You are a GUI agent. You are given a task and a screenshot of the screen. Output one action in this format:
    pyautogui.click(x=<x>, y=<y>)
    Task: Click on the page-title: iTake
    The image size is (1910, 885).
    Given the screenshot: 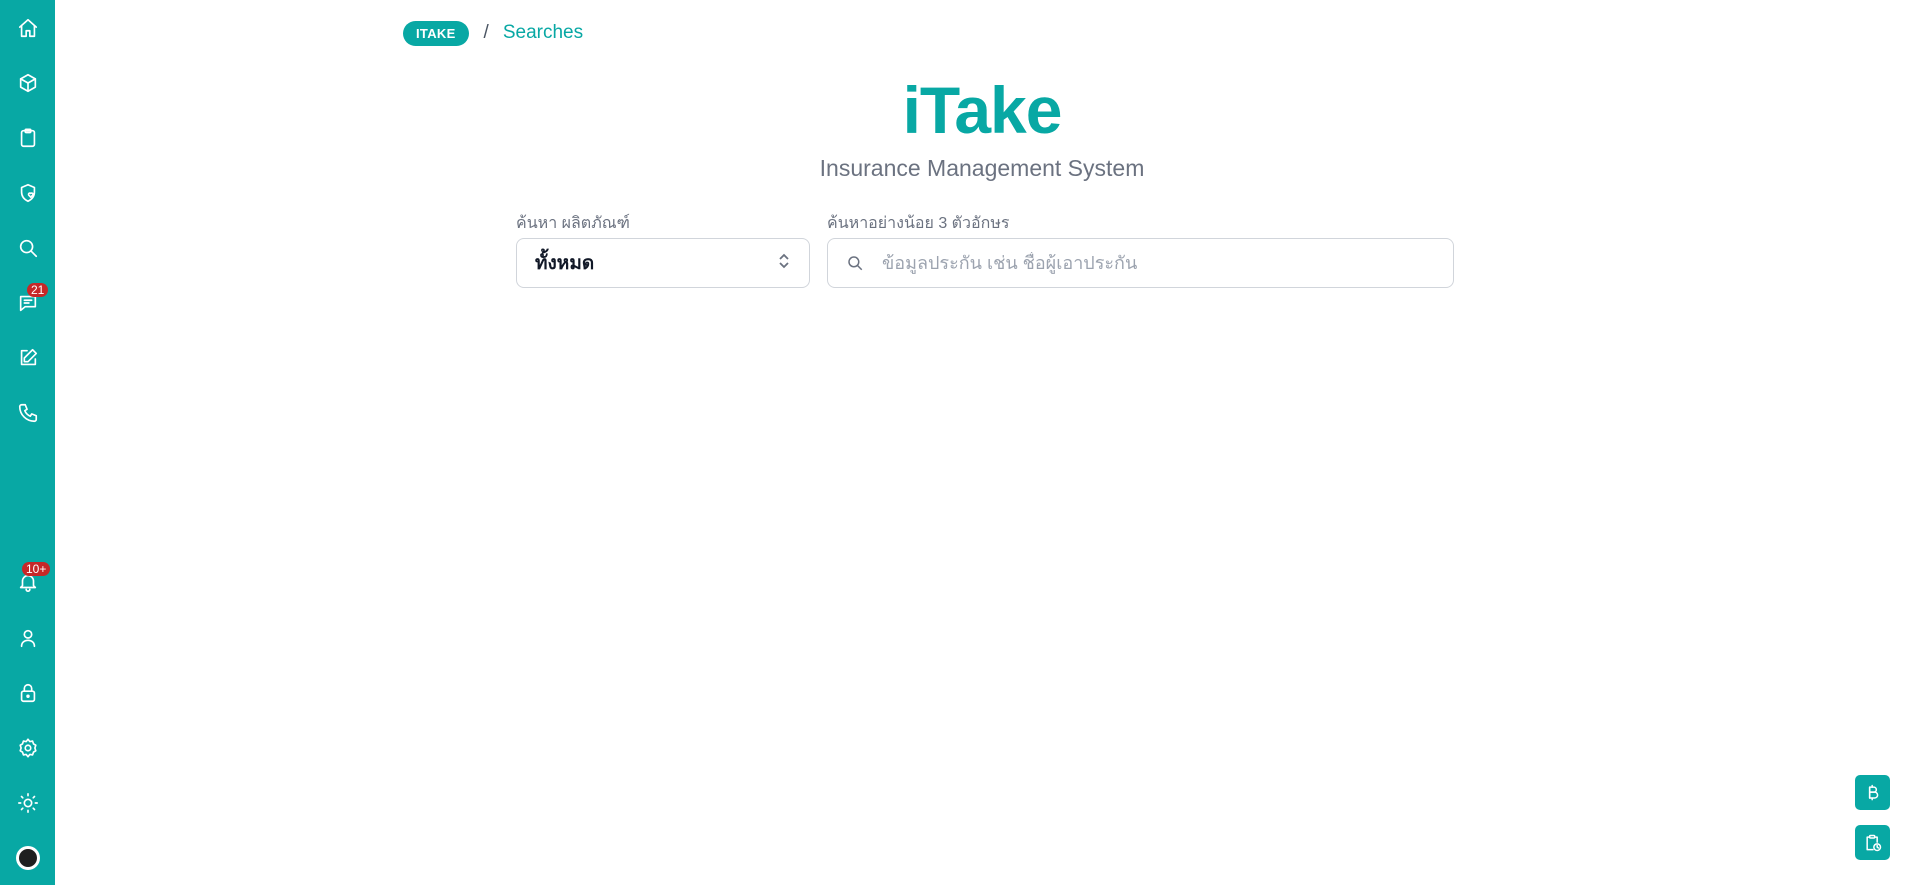 What is the action you would take?
    pyautogui.click(x=982, y=110)
    